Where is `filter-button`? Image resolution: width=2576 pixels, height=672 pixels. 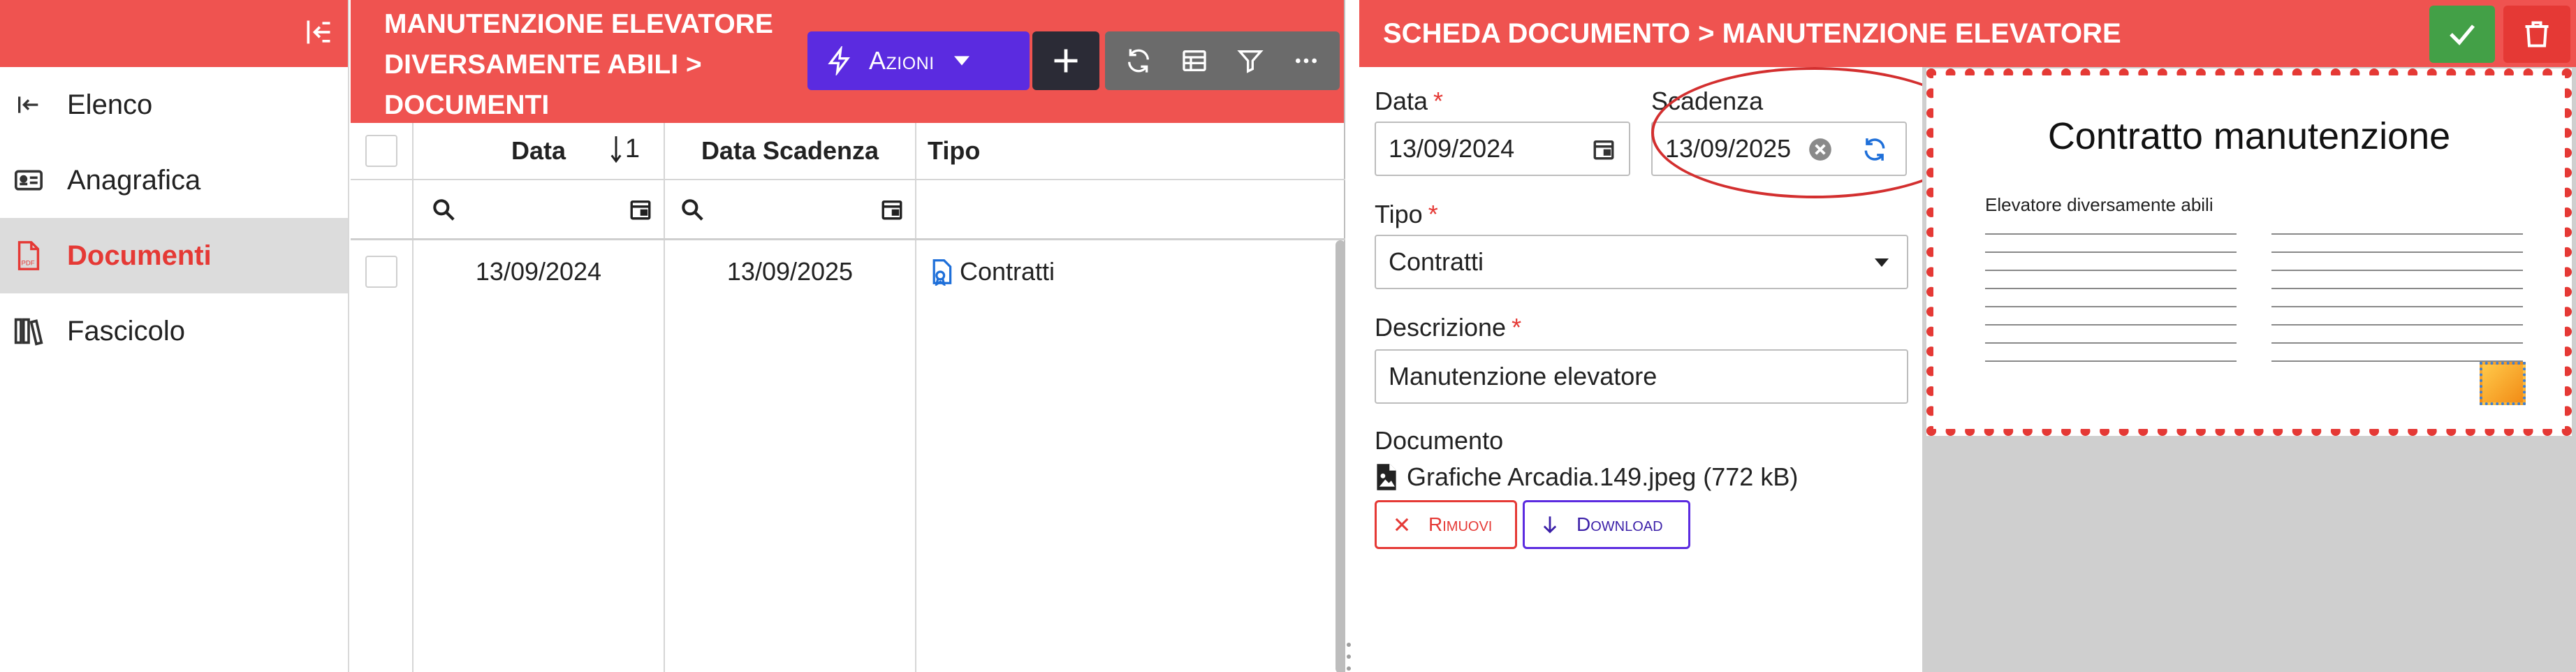
filter-button is located at coordinates (1250, 60).